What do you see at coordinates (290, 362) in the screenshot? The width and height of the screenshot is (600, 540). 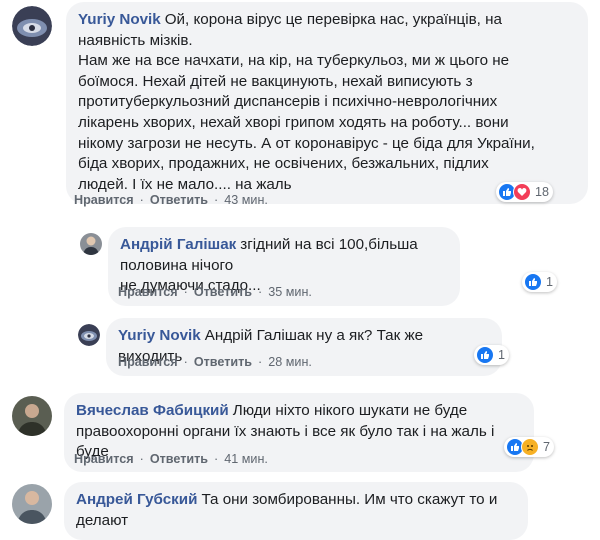 I see `comment-timestamp: 28 мин.` at bounding box center [290, 362].